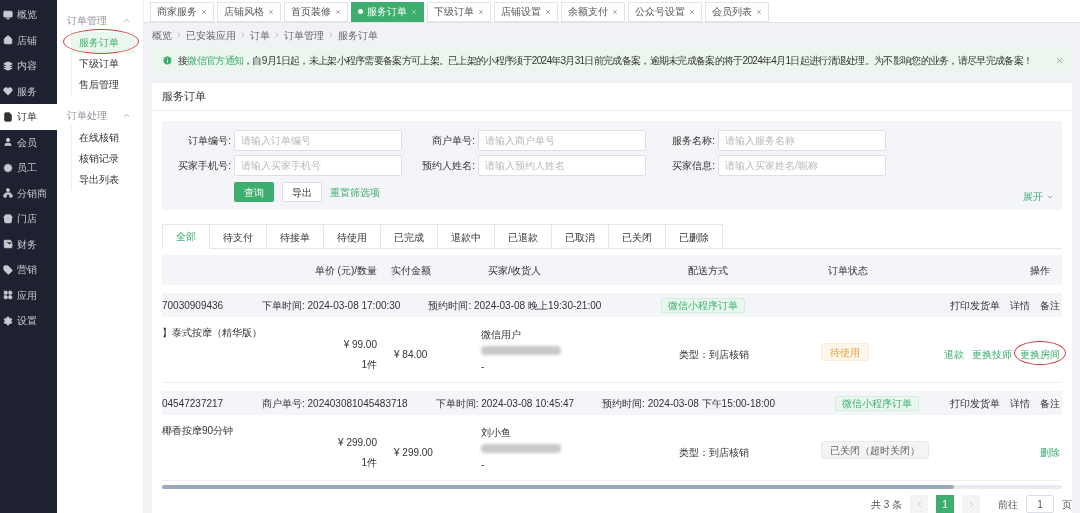 The height and width of the screenshot is (513, 1080). Describe the element at coordinates (212, 333) in the screenshot. I see `product-name: 】泰式按摩（精华版）` at that location.